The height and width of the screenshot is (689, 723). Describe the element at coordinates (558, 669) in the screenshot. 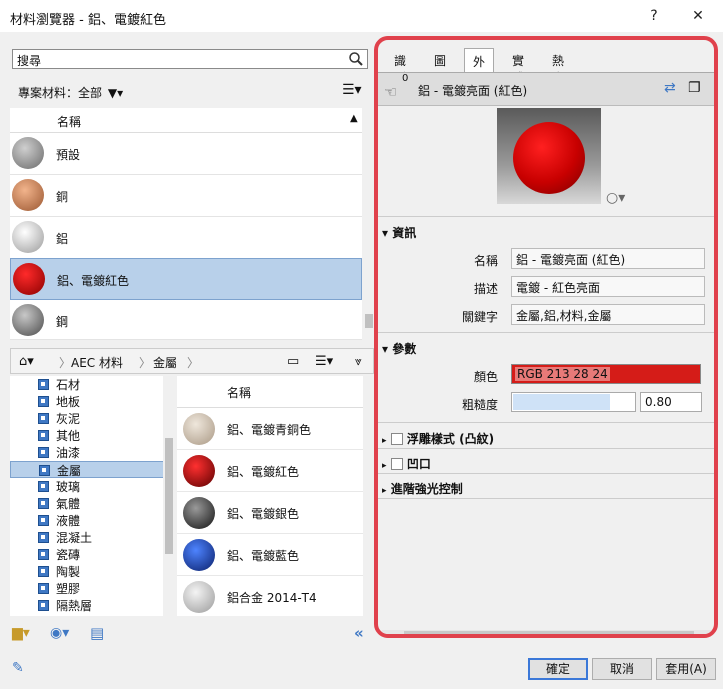

I see `ok-button: 確定` at that location.